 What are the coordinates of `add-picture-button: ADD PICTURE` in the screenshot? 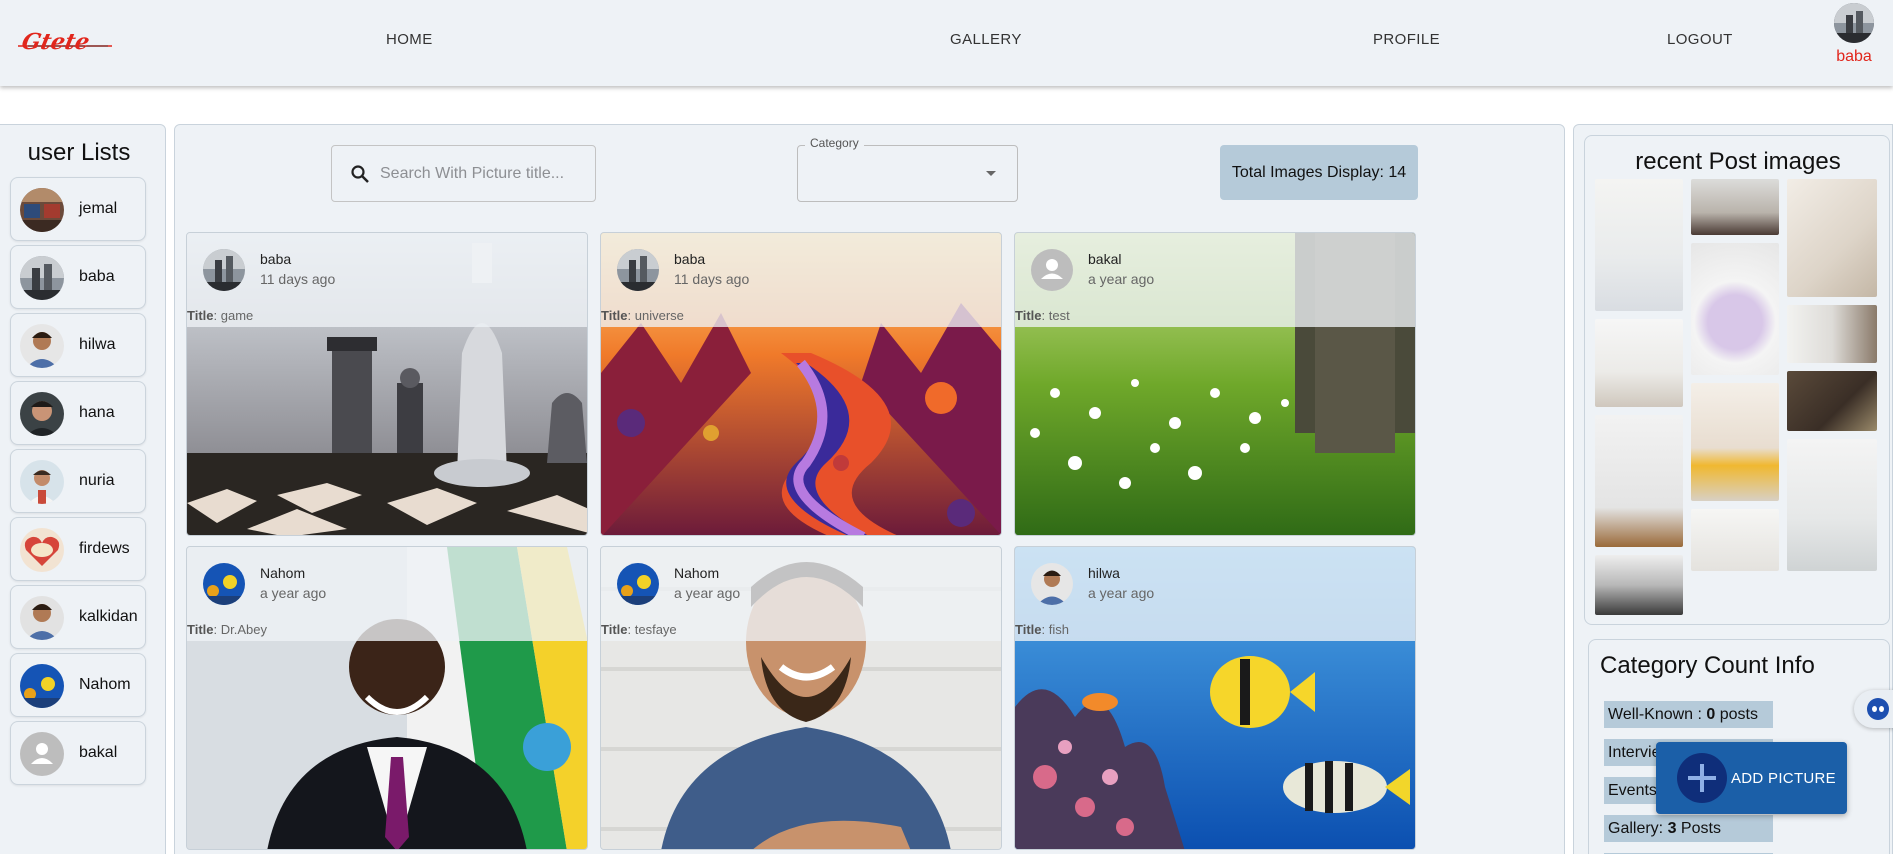 It's located at (1751, 778).